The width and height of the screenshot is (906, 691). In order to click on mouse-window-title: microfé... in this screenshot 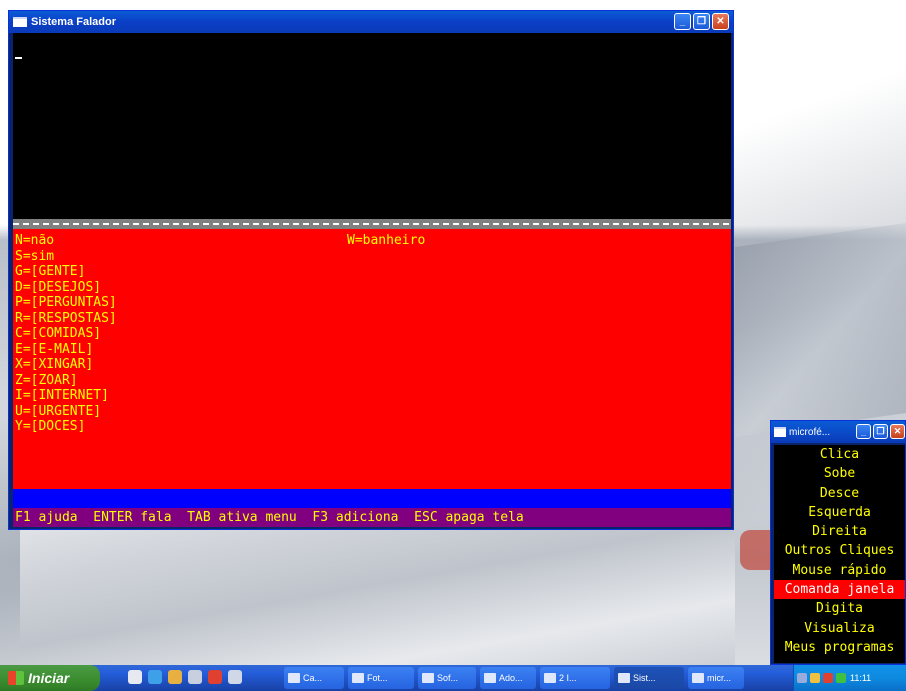, I will do `click(810, 432)`.